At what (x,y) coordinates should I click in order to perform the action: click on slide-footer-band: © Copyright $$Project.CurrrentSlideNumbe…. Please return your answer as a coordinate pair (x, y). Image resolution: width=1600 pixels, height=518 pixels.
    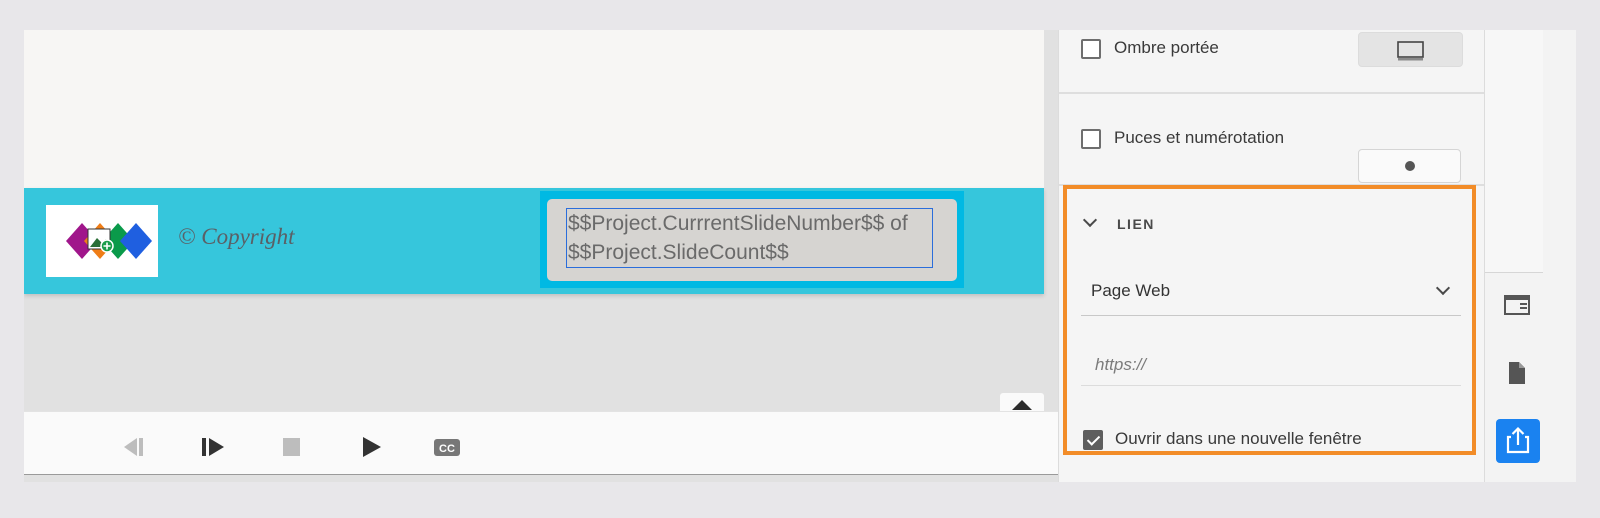
    Looking at the image, I should click on (534, 241).